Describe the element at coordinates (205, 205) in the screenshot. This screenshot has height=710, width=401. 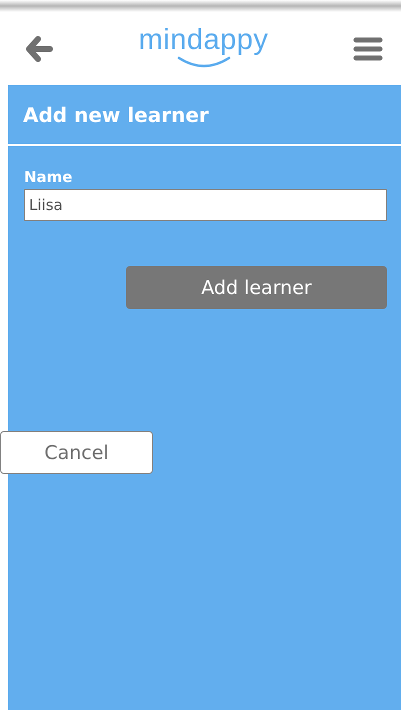
I see `name-input: Liisa` at that location.